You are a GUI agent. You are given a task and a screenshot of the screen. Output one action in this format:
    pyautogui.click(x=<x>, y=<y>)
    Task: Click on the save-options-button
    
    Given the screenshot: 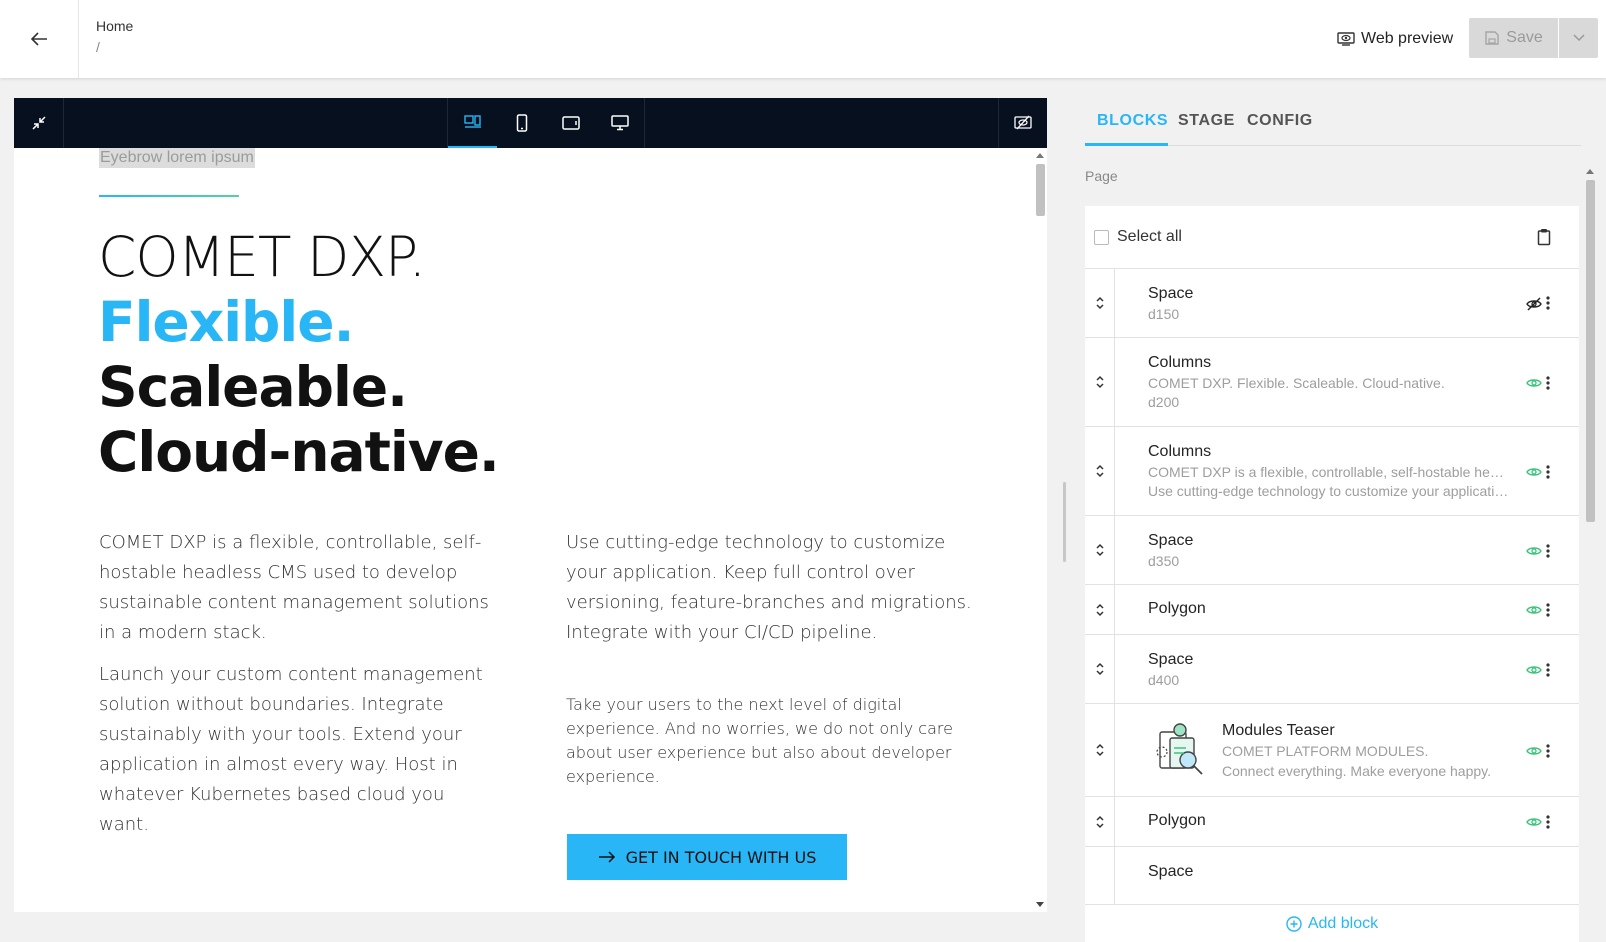 What is the action you would take?
    pyautogui.click(x=1578, y=38)
    